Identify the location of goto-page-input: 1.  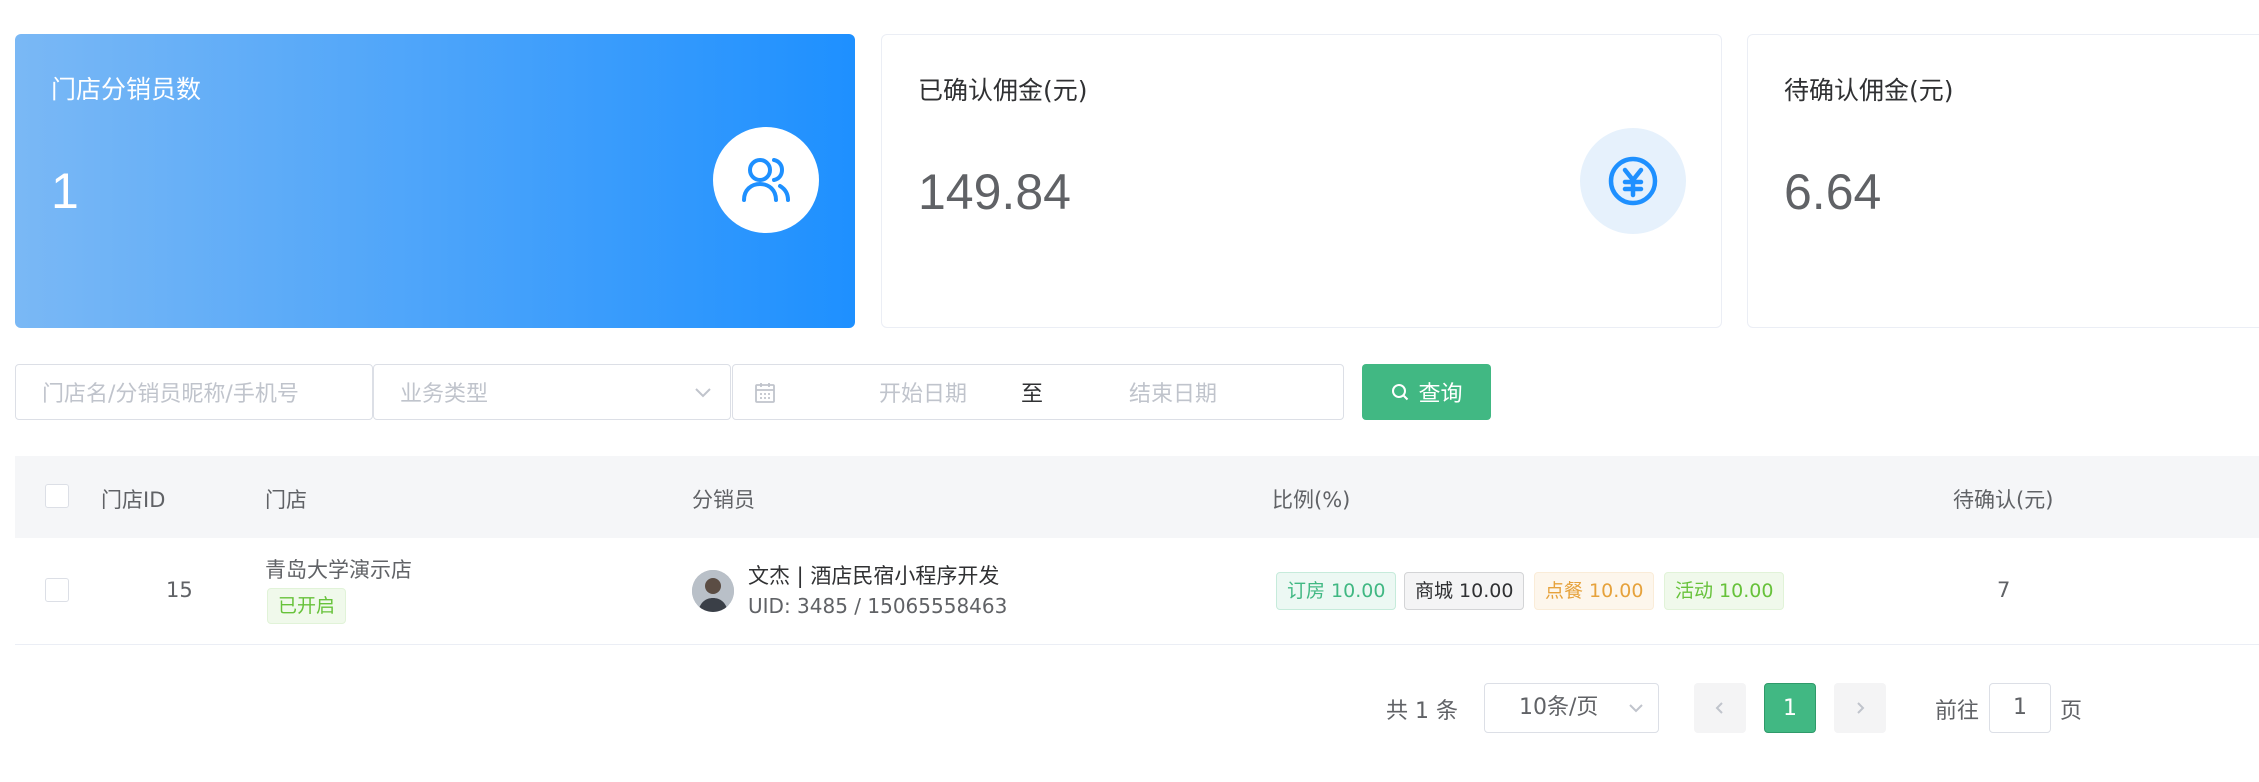
(2020, 708).